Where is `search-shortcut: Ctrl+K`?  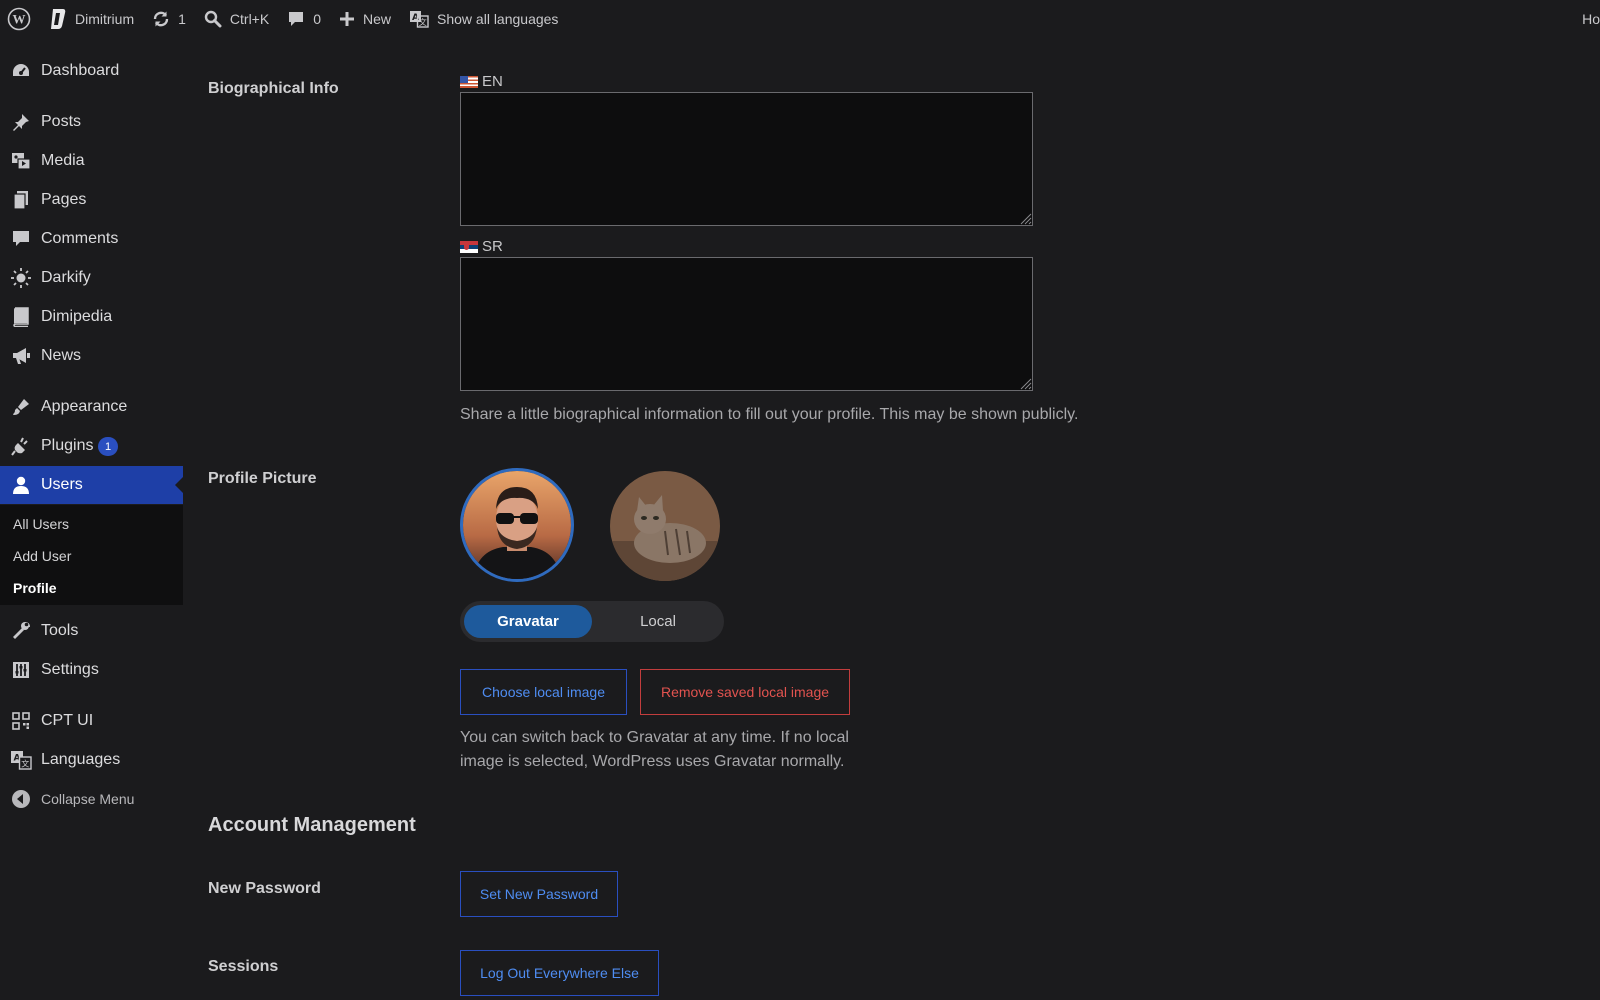 search-shortcut: Ctrl+K is located at coordinates (236, 19).